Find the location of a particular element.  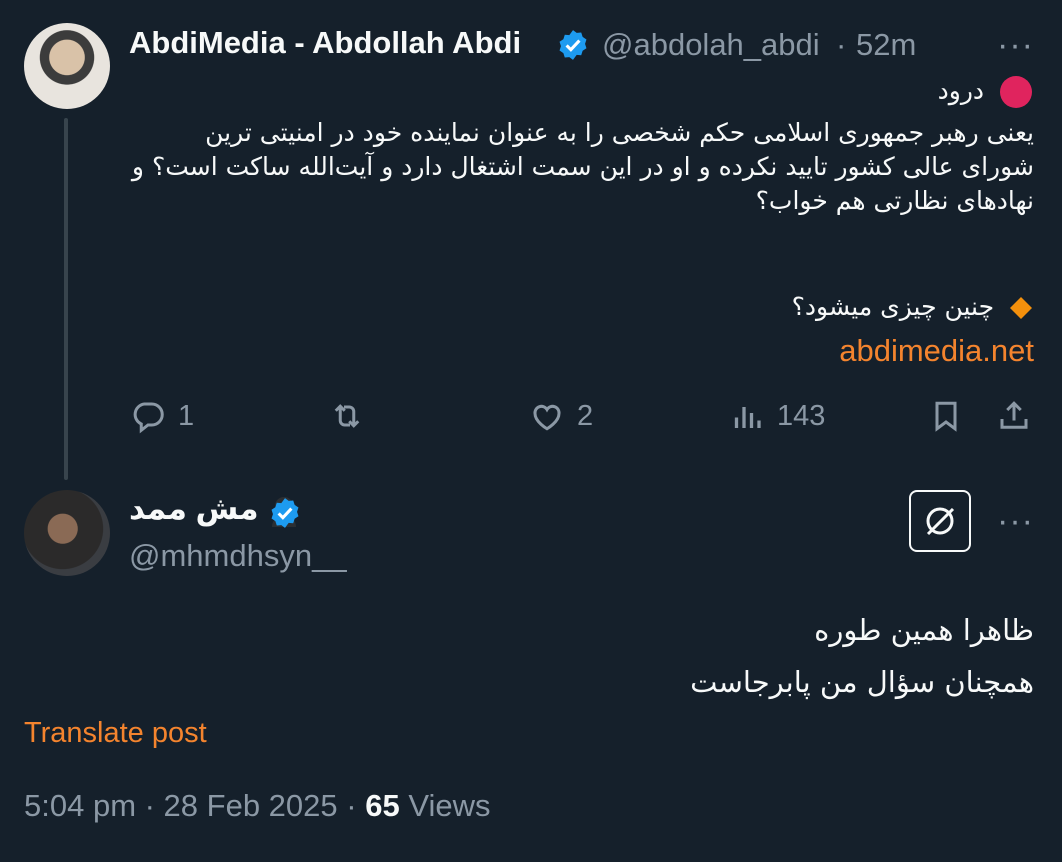

tweet-question: چنین چیزی میشود؟ is located at coordinates (913, 307).